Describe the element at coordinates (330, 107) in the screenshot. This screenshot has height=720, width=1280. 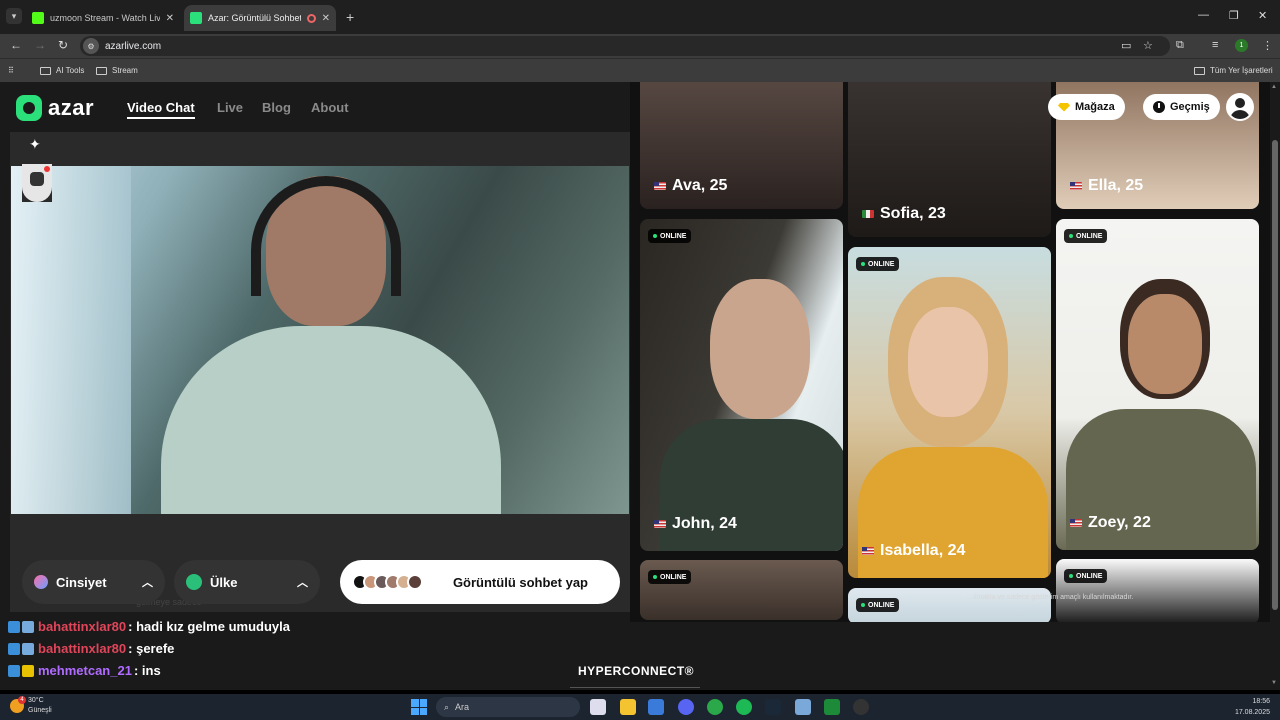
I see `nav-about: About` at that location.